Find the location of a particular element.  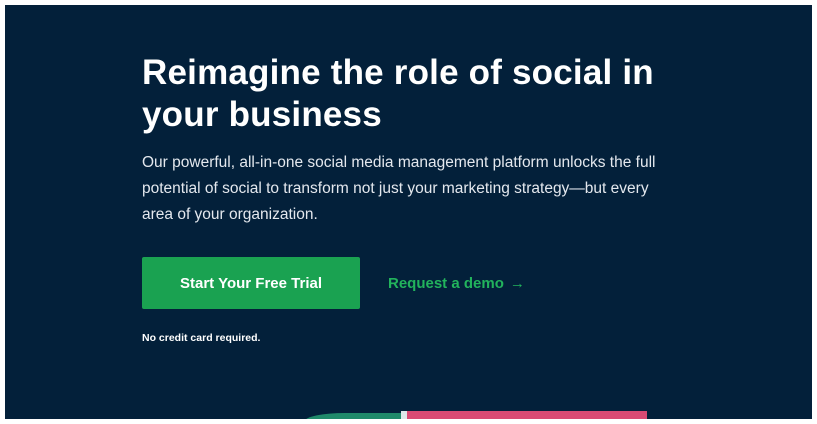

preview-pink-shape is located at coordinates (527, 415).